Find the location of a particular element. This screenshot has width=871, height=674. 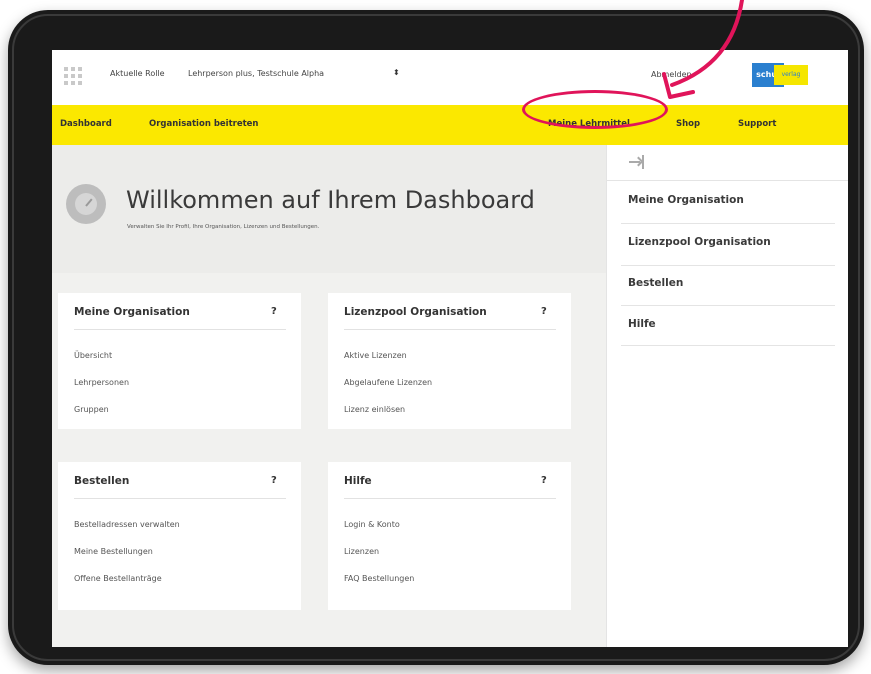

role-label: Aktuelle Rolle is located at coordinates (137, 73).